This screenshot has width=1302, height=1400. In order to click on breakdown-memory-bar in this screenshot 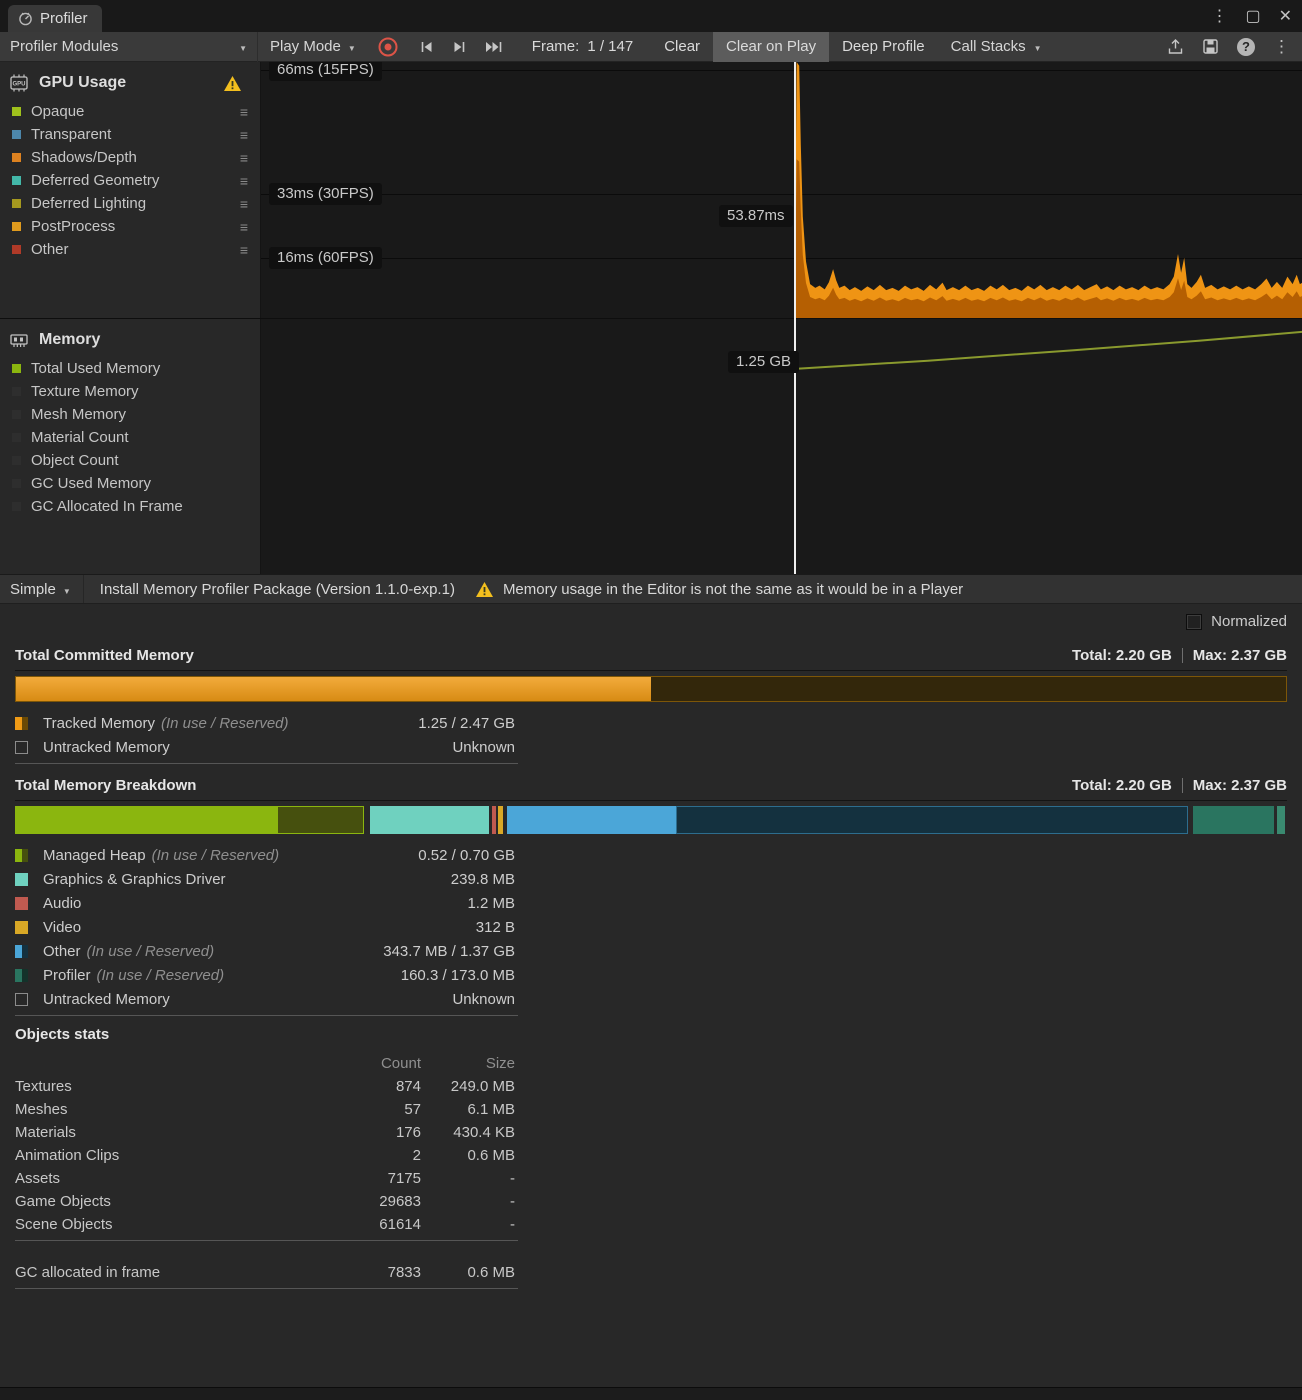, I will do `click(651, 820)`.